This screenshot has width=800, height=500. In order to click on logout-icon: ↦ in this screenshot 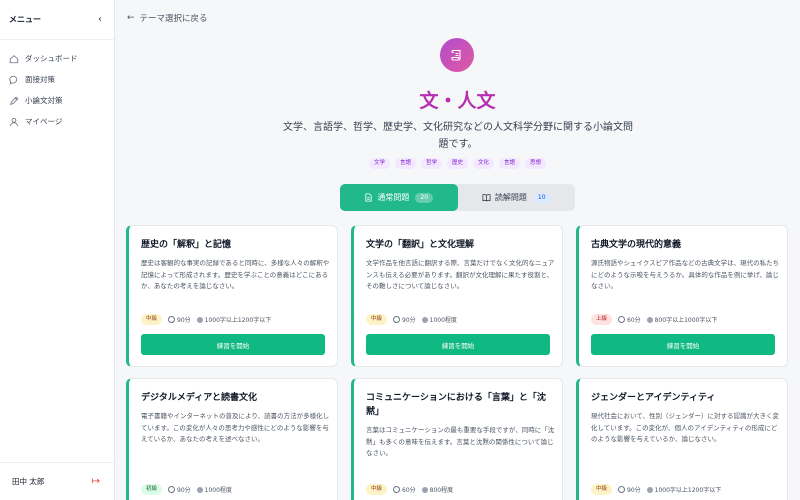, I will do `click(96, 481)`.